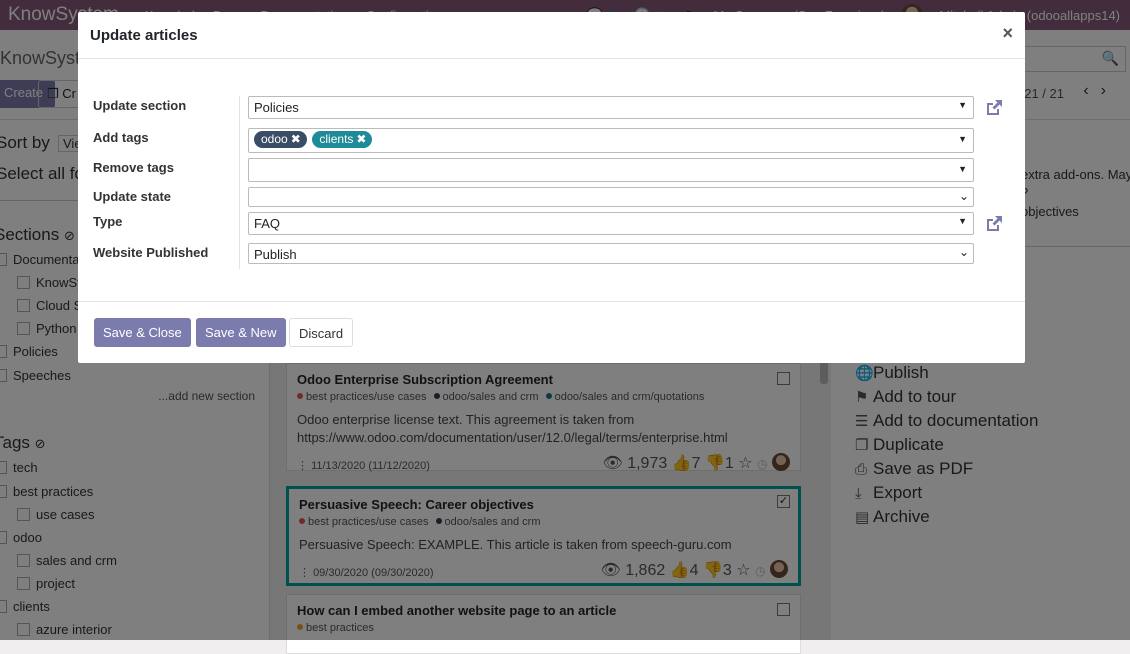 The height and width of the screenshot is (654, 1130). What do you see at coordinates (551, 332) in the screenshot?
I see `modal-footer: Save & Close Save & New Discard` at bounding box center [551, 332].